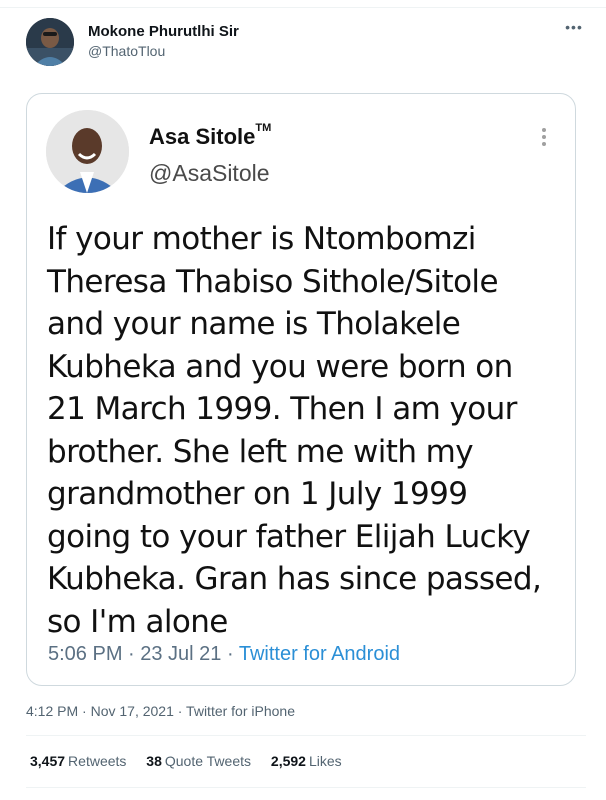  Describe the element at coordinates (294, 579) in the screenshot. I see `text-line: Kubheka. Gran has since passed,` at that location.